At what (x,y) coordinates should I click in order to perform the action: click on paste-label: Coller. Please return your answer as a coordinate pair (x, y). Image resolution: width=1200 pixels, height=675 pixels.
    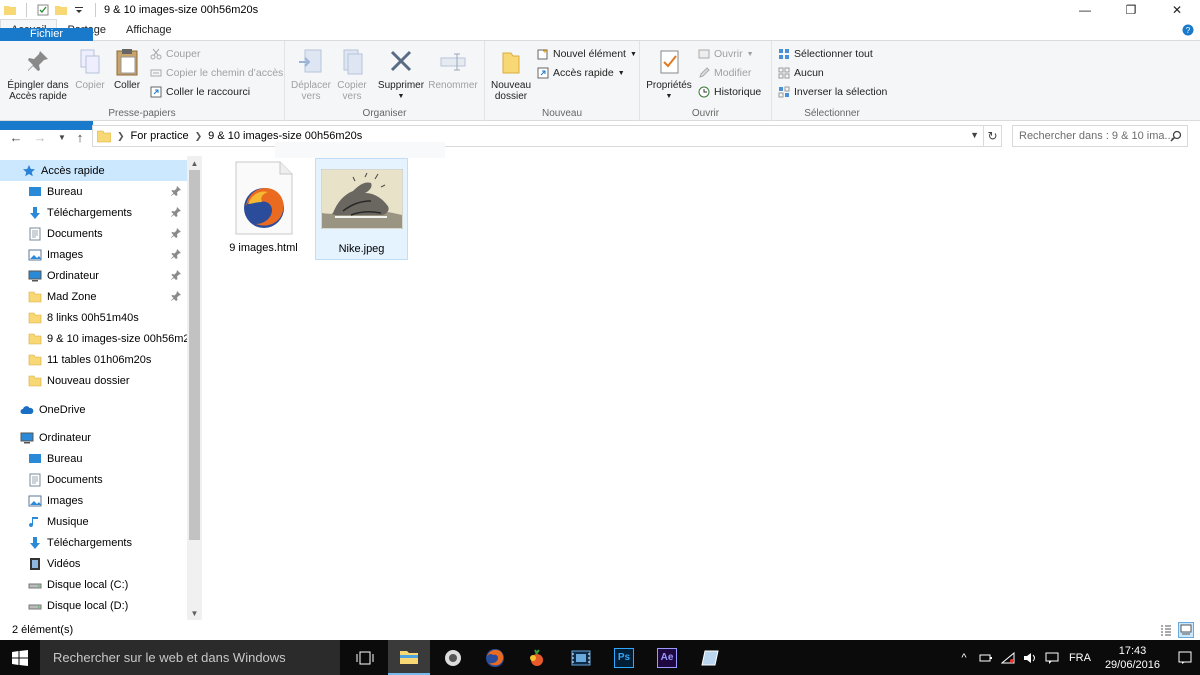
    Looking at the image, I should click on (127, 85).